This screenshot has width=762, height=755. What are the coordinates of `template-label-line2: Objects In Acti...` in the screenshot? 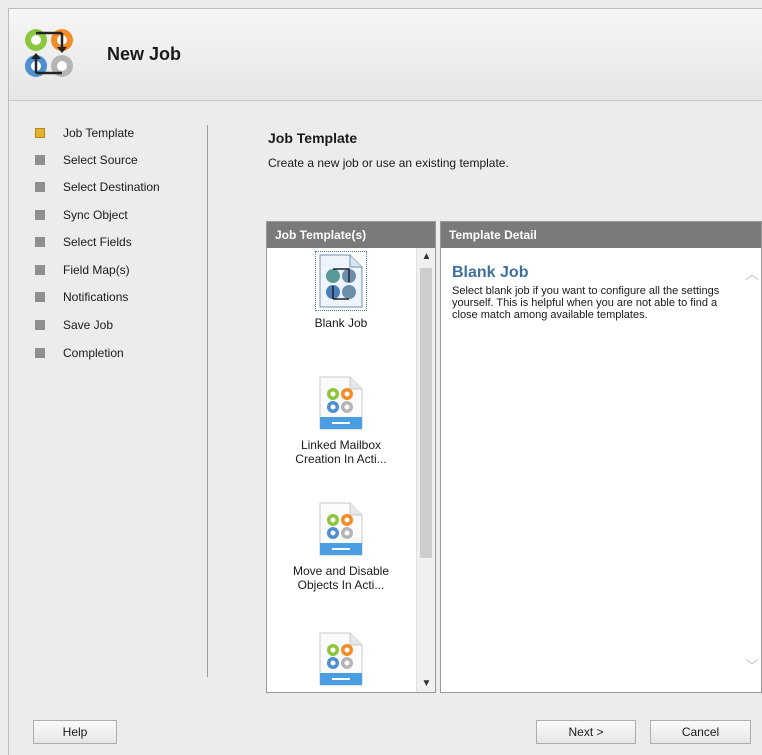 It's located at (341, 585).